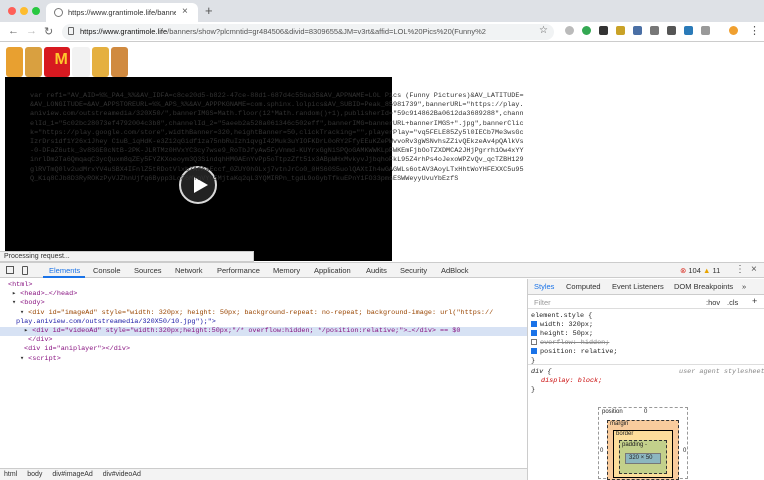 The width and height of the screenshot is (764, 480). What do you see at coordinates (376, 270) in the screenshot?
I see `devtools-tab-audits: Audits` at bounding box center [376, 270].